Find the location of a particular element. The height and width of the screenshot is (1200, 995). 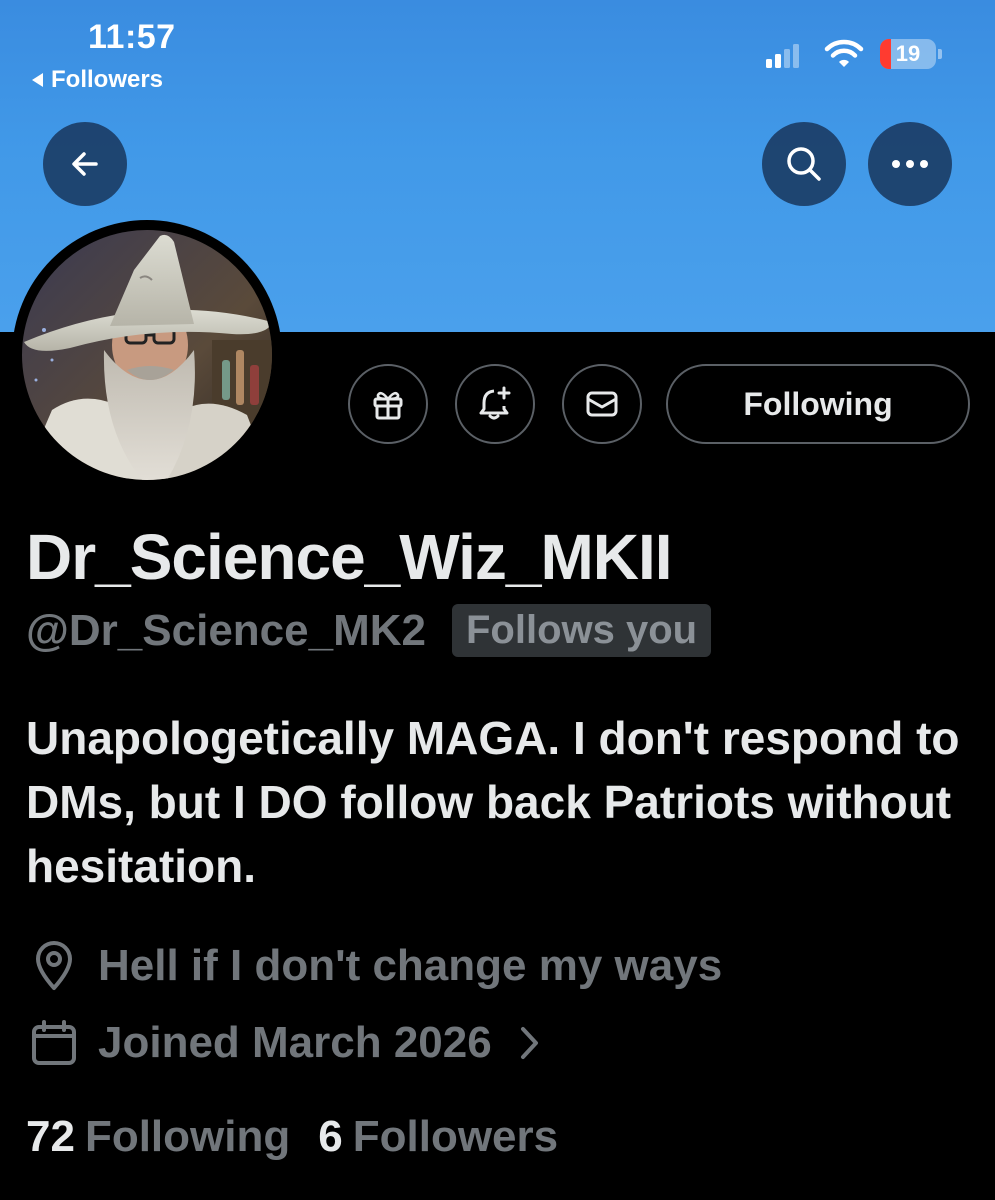

wifi-icon is located at coordinates (844, 53).